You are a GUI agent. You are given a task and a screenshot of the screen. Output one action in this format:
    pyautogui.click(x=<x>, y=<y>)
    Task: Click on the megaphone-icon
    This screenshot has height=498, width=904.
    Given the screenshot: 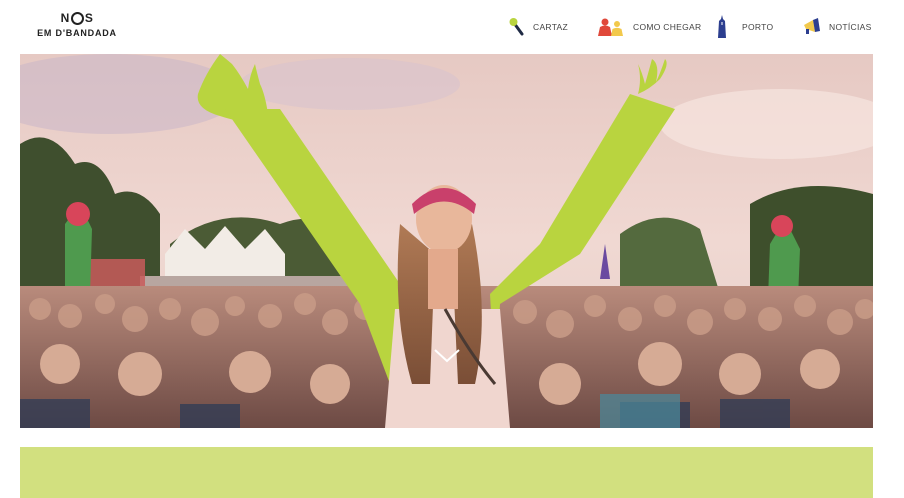 What is the action you would take?
    pyautogui.click(x=812, y=26)
    